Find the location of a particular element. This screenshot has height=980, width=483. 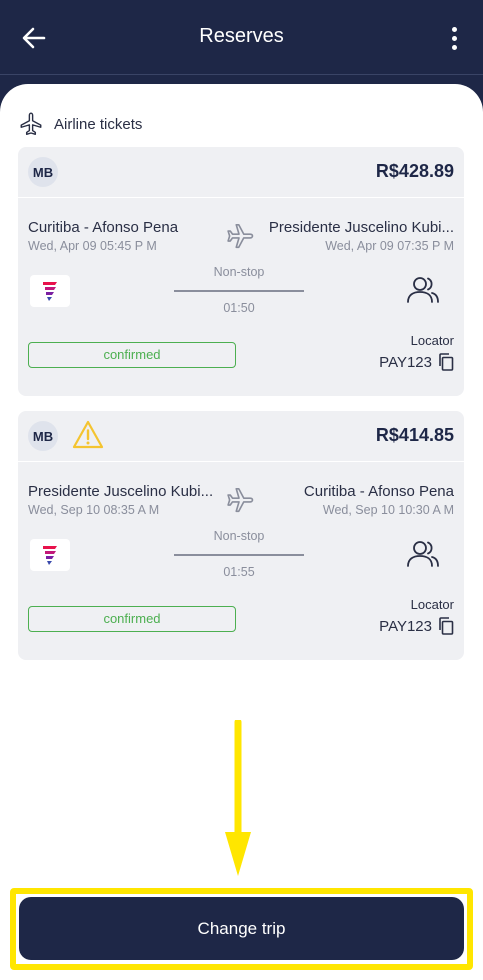

app-header: Reserves is located at coordinates (241, 37).